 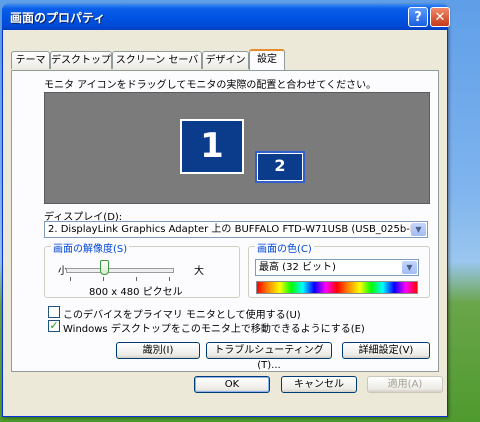 What do you see at coordinates (90, 247) in the screenshot?
I see `resolution-title: 画面の解像度(S)` at bounding box center [90, 247].